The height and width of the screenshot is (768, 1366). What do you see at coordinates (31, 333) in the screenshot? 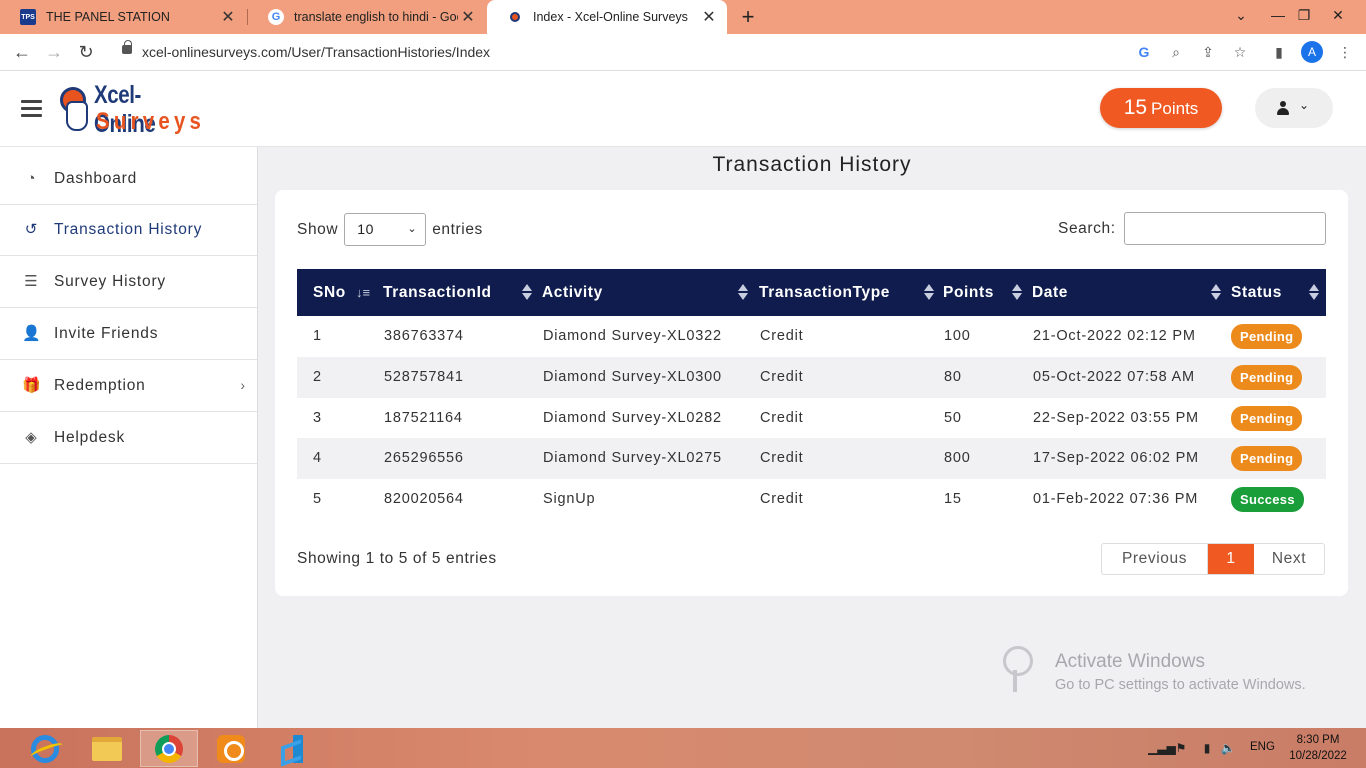
I see `user-plus-icon: 👤` at bounding box center [31, 333].